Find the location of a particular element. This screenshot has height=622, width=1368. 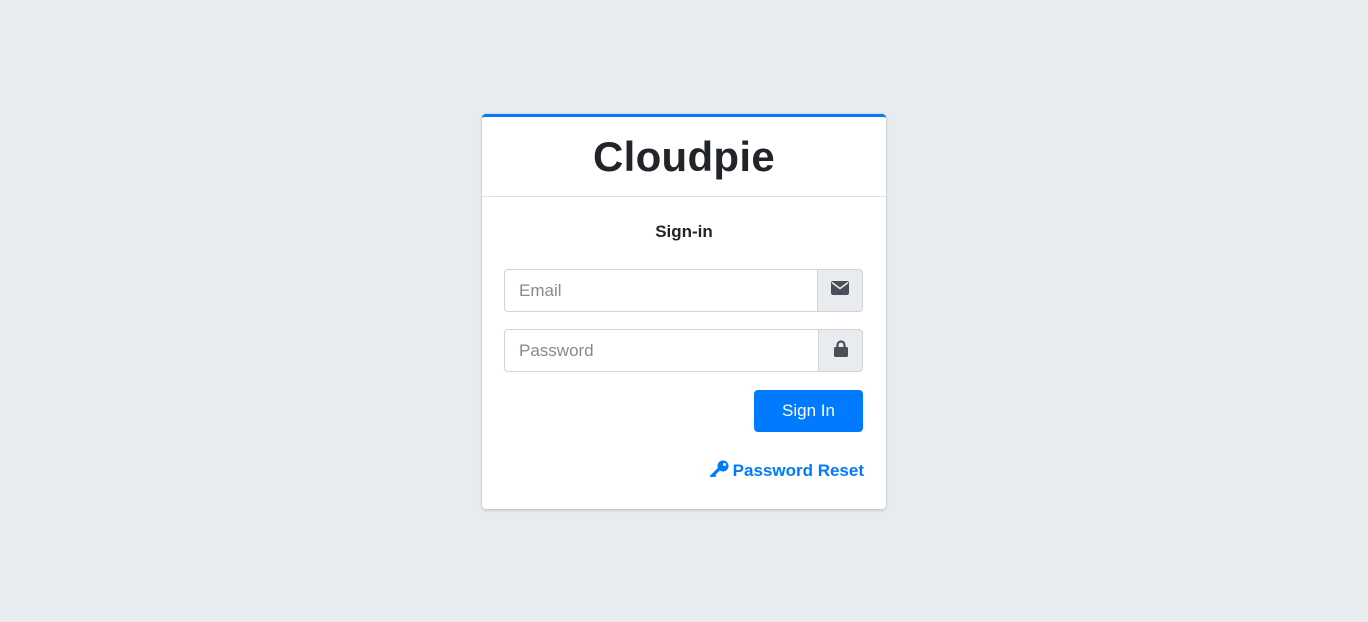

password-input-group is located at coordinates (683, 350).